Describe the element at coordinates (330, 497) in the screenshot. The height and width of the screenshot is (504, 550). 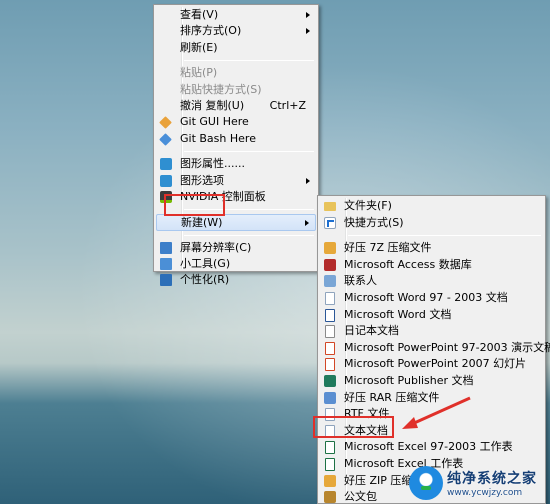
I see `briefcase-icon` at that location.